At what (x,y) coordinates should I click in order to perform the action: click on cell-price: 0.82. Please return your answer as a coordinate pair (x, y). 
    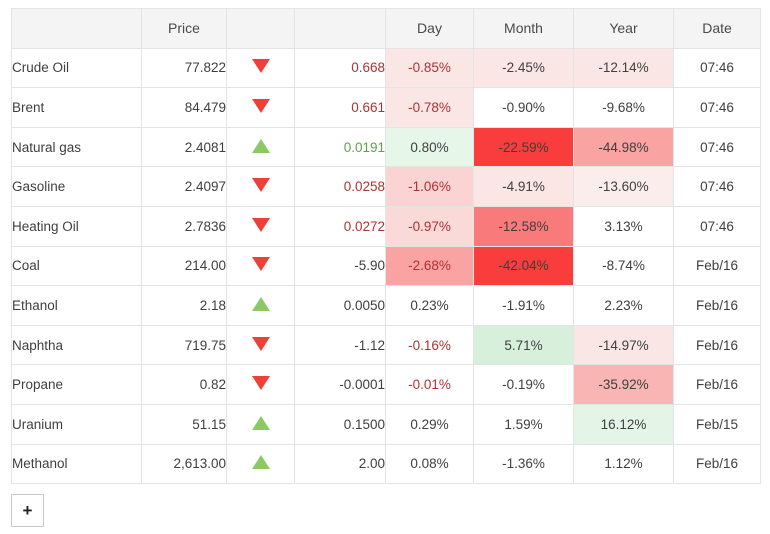
    Looking at the image, I should click on (184, 384).